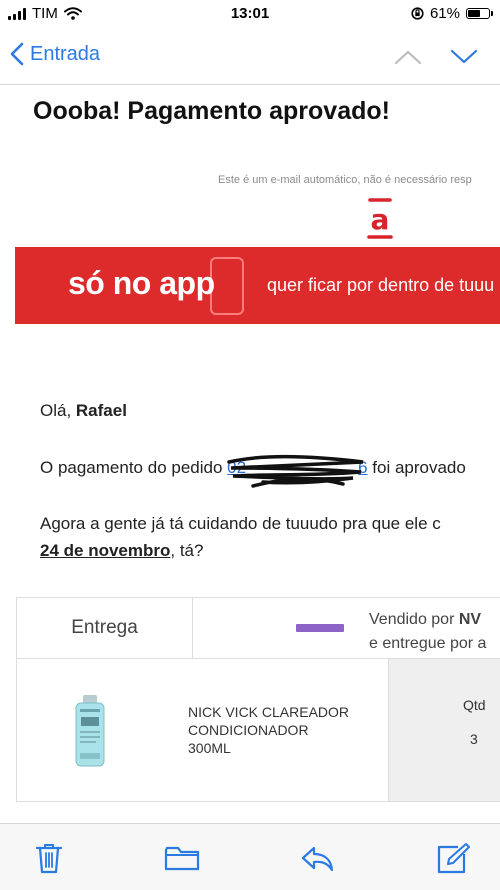 This screenshot has width=500, height=890. What do you see at coordinates (474, 705) in the screenshot?
I see `quantity-header: Qtd` at bounding box center [474, 705].